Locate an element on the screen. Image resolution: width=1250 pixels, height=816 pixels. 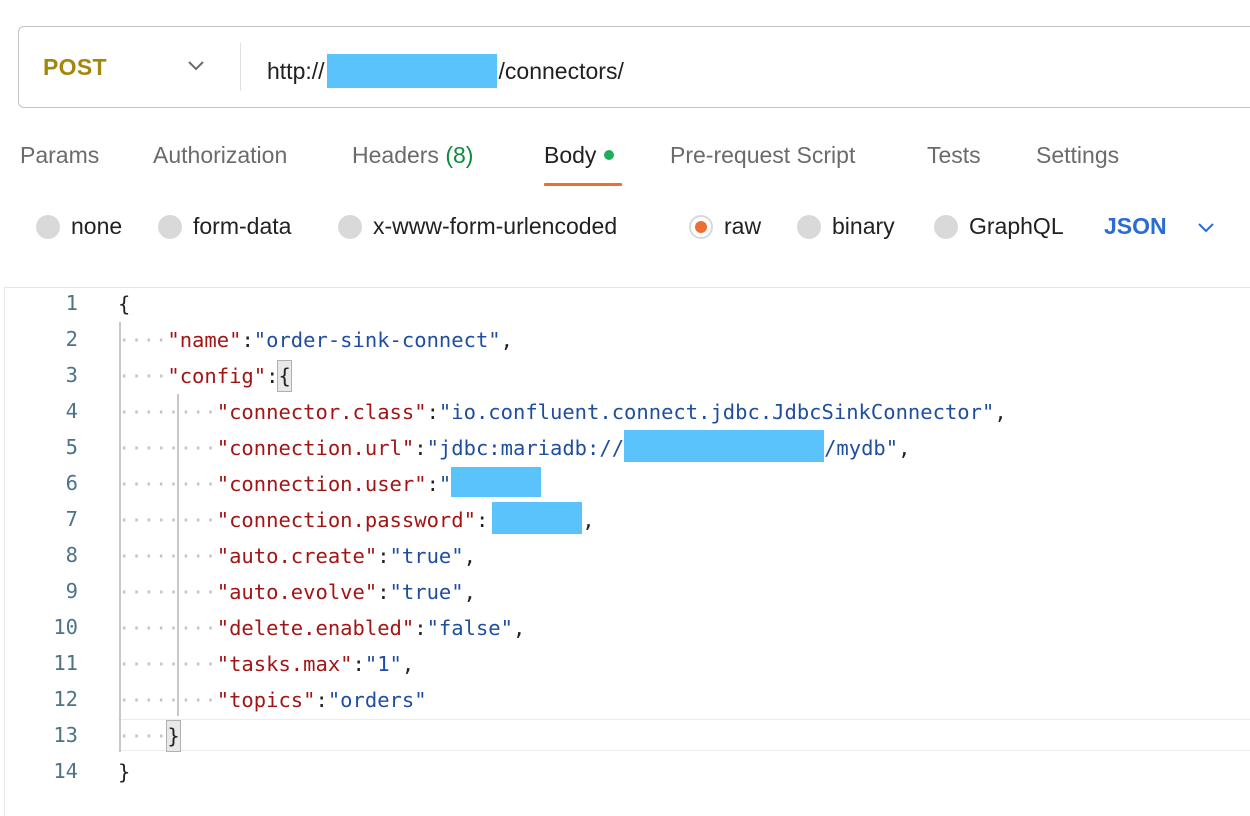
code-line-3: ····"config":{ is located at coordinates (205, 376).